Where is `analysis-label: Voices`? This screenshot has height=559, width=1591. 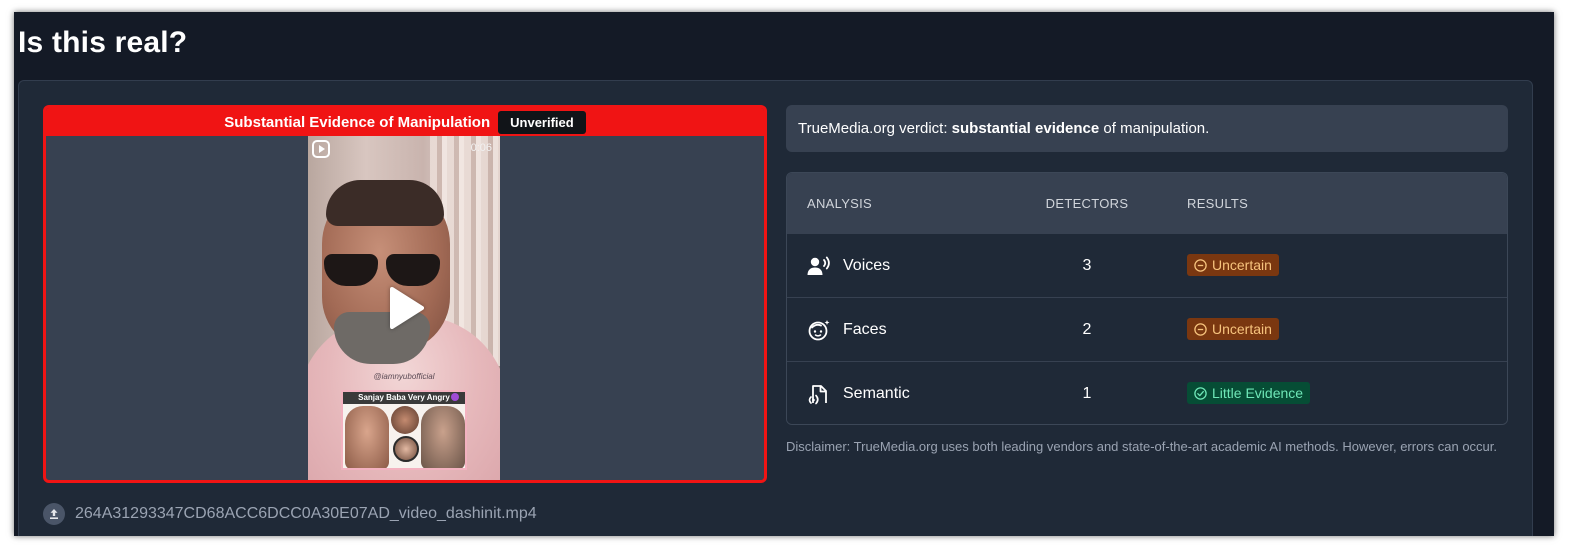 analysis-label: Voices is located at coordinates (867, 265).